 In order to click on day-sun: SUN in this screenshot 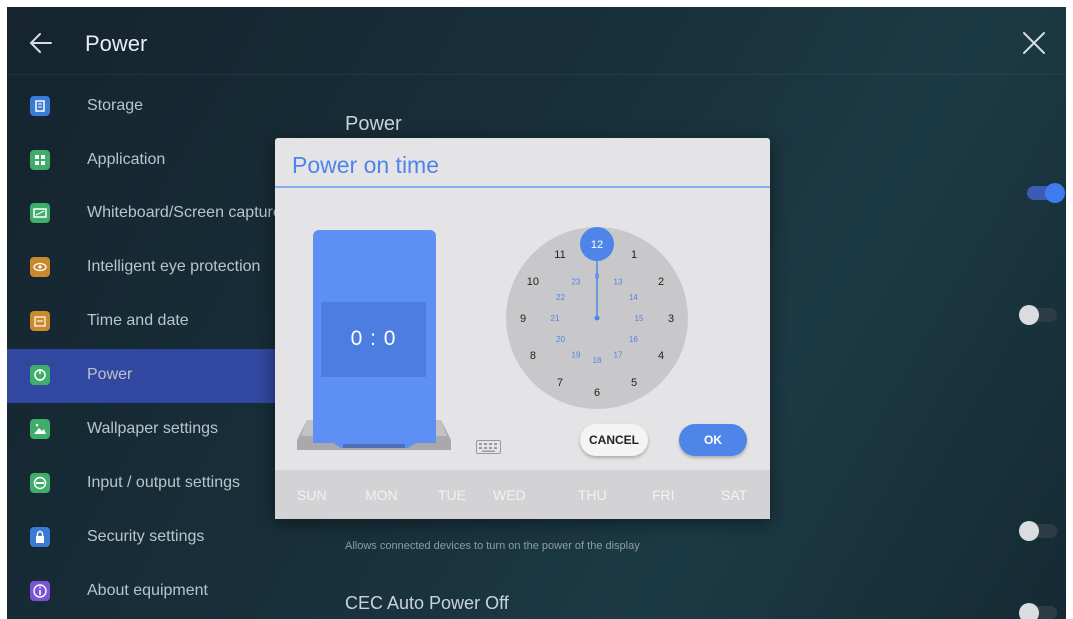, I will do `click(312, 495)`.